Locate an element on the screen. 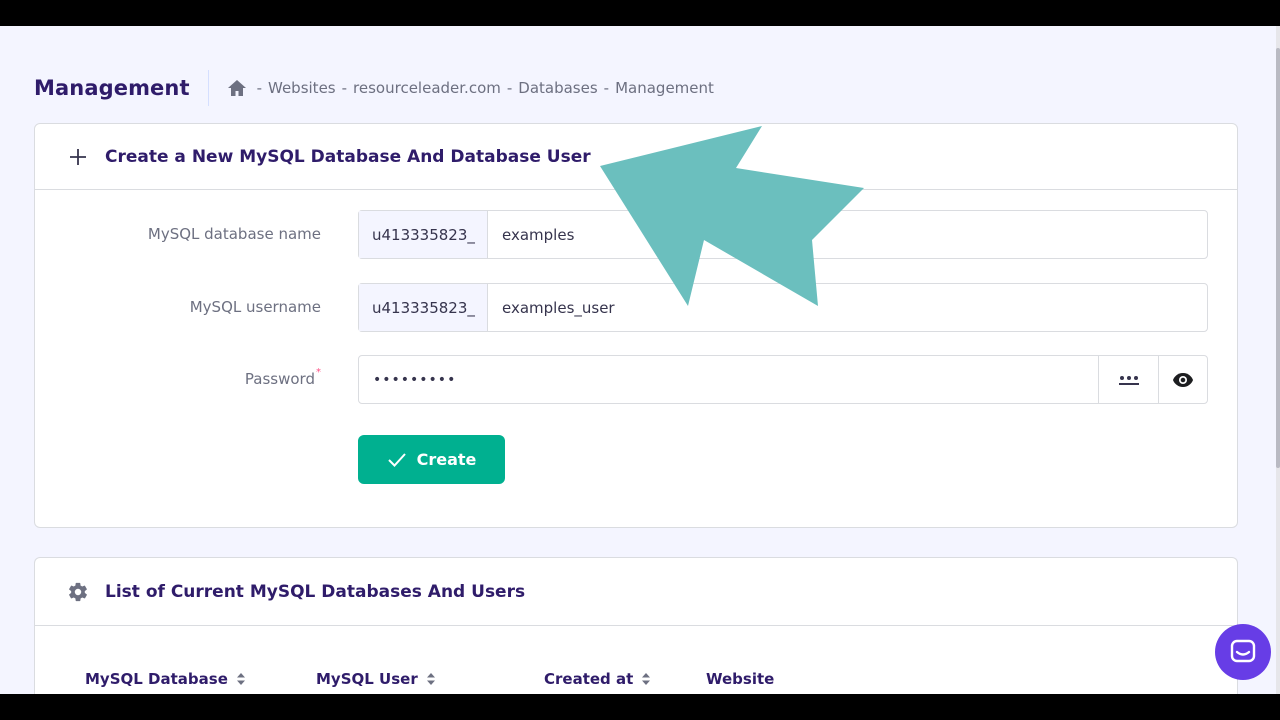  annotation-arrow is located at coordinates (732, 216).